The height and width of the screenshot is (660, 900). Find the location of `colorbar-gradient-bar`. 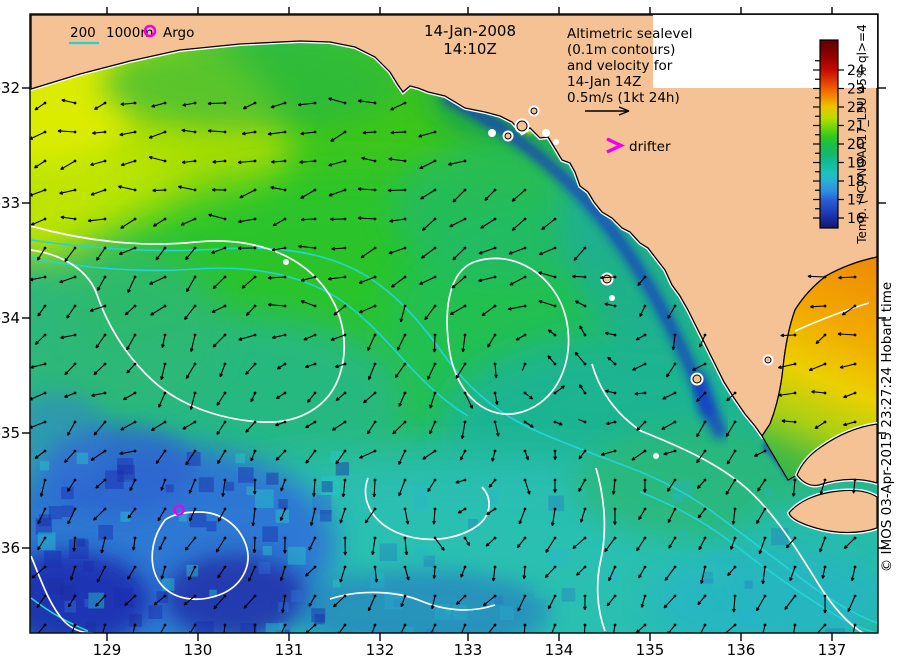

colorbar-gradient-bar is located at coordinates (829, 134).